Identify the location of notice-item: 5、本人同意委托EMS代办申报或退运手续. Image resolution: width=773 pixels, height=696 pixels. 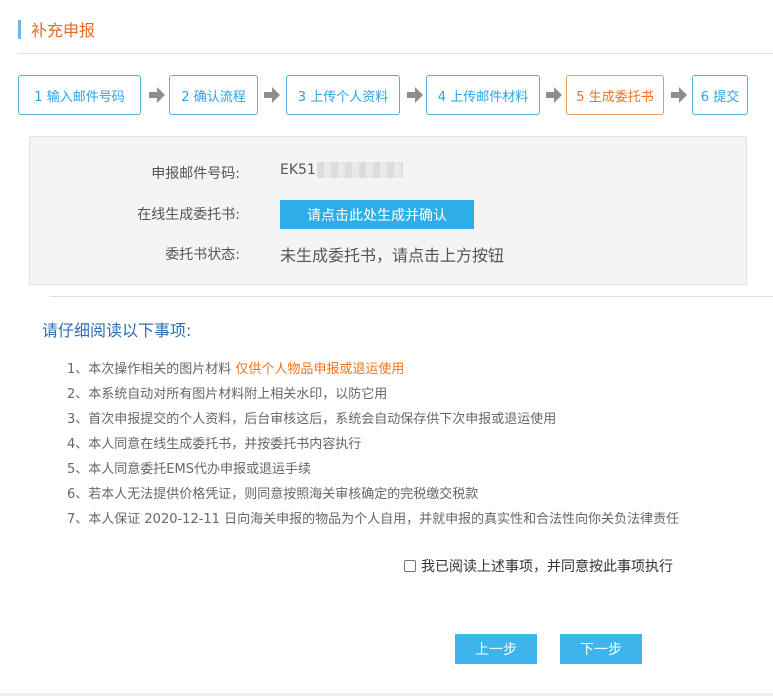
(189, 469).